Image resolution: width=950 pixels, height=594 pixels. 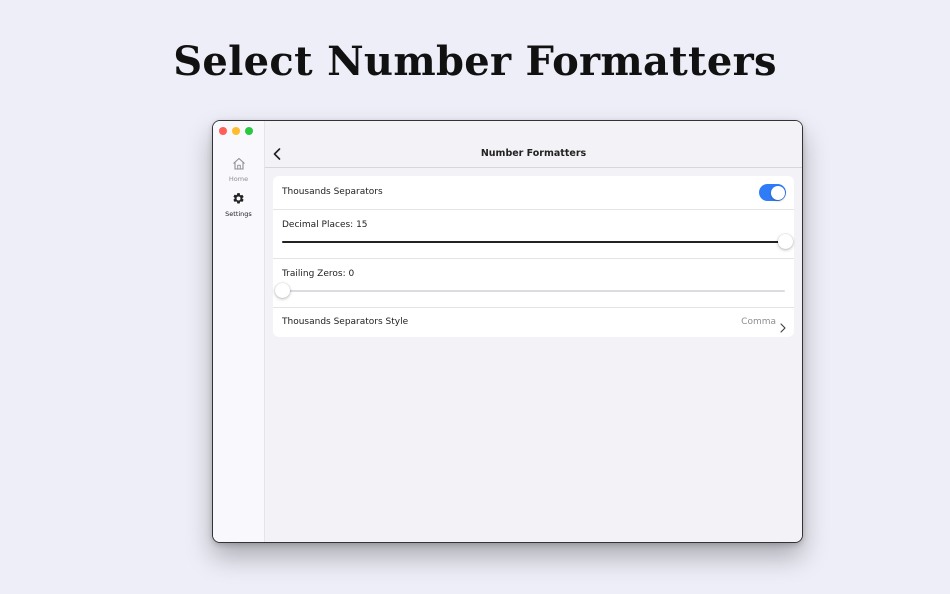 What do you see at coordinates (533, 242) in the screenshot?
I see `slider-fill` at bounding box center [533, 242].